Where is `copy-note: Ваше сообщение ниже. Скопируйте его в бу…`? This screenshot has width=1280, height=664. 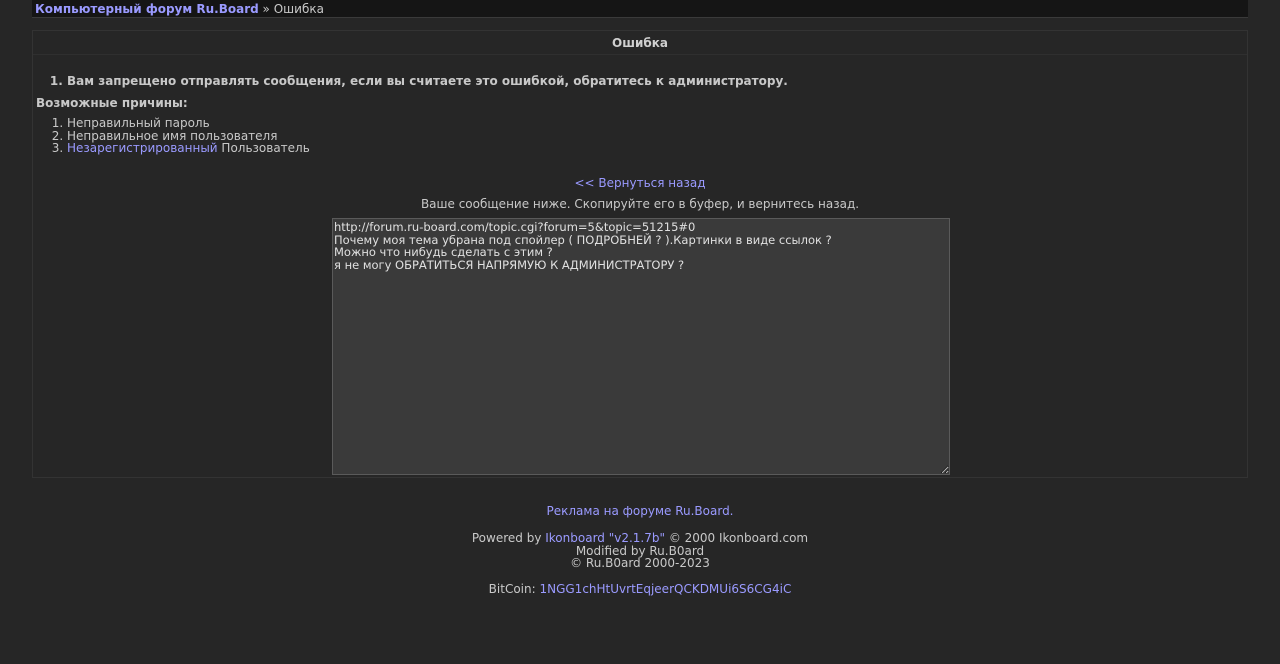 copy-note: Ваше сообщение ниже. Скопируйте его в бу… is located at coordinates (640, 204).